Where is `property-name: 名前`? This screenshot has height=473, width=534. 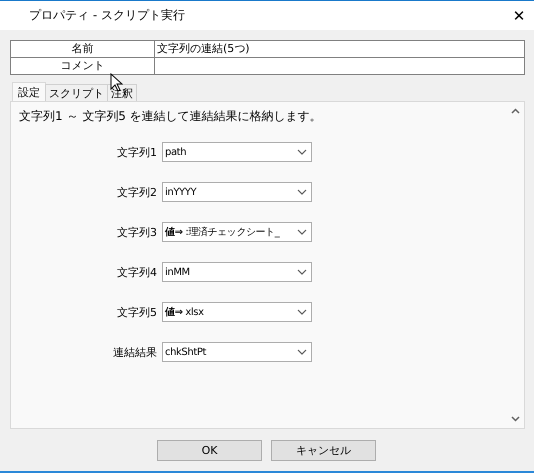
property-name: 名前 is located at coordinates (83, 49).